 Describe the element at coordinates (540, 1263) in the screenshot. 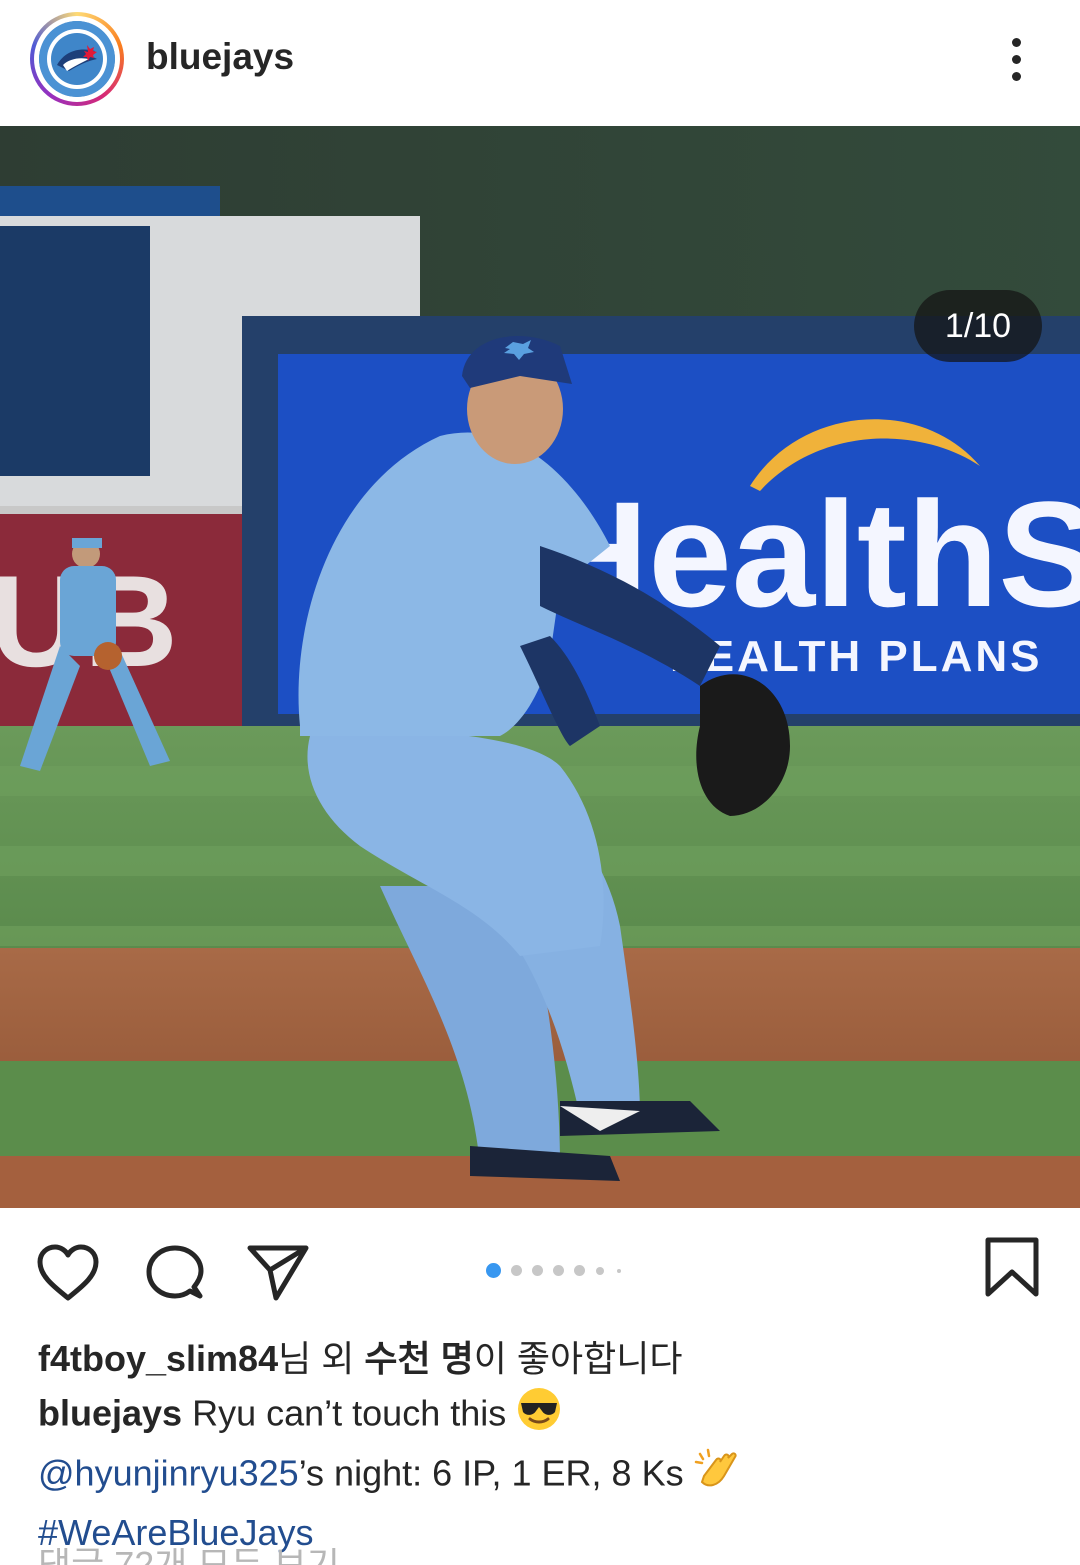

I see `action-bar` at that location.